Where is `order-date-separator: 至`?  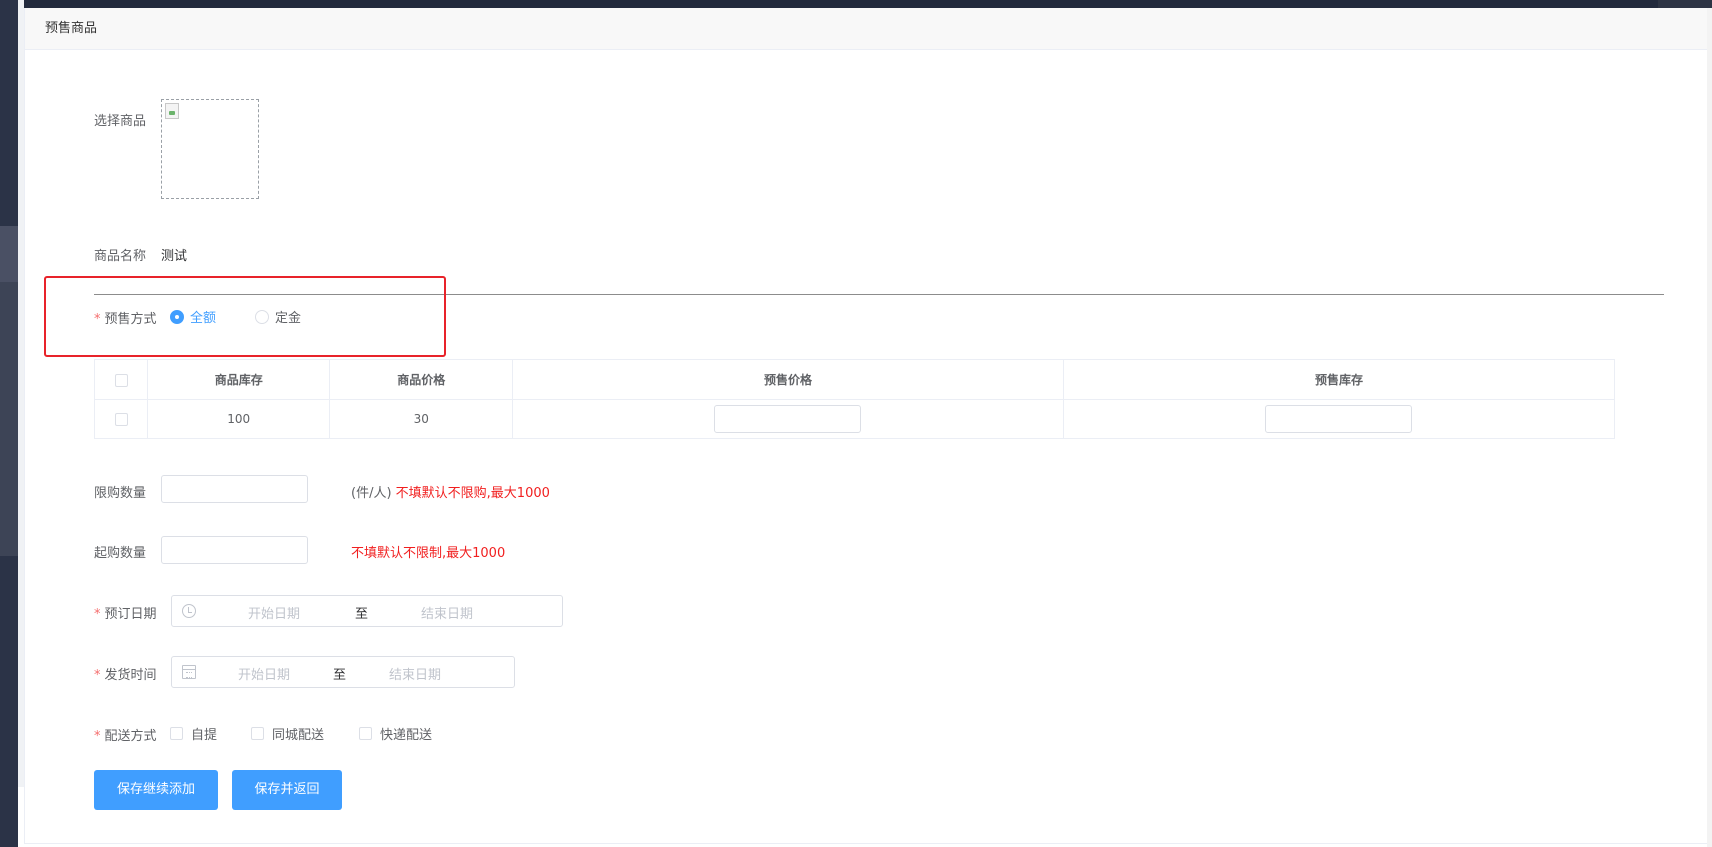 order-date-separator: 至 is located at coordinates (362, 614).